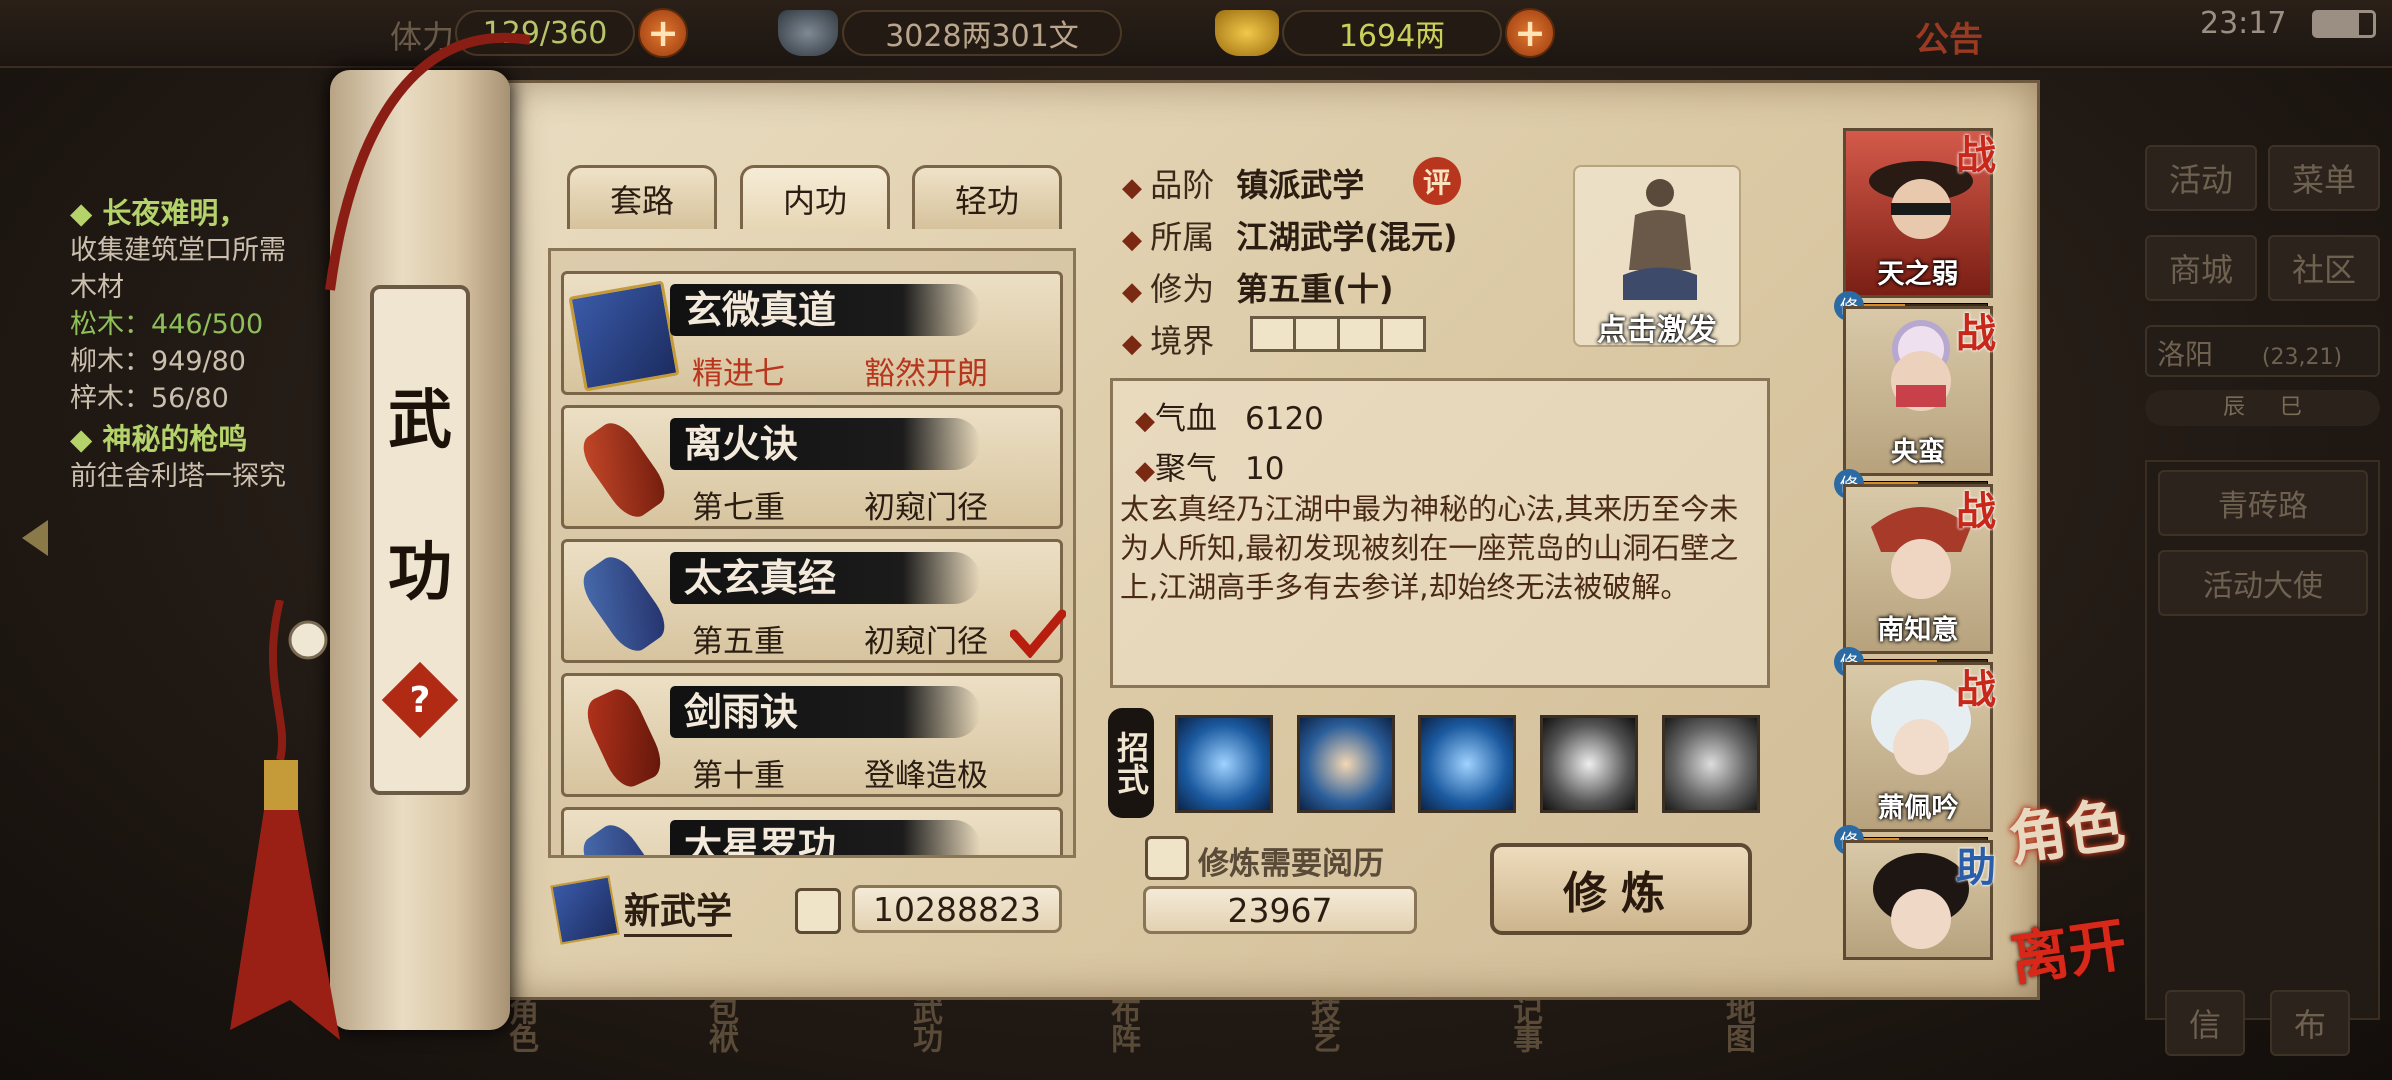 The width and height of the screenshot is (2392, 1080). What do you see at coordinates (285, 820) in the screenshot?
I see `tassel-decoration` at bounding box center [285, 820].